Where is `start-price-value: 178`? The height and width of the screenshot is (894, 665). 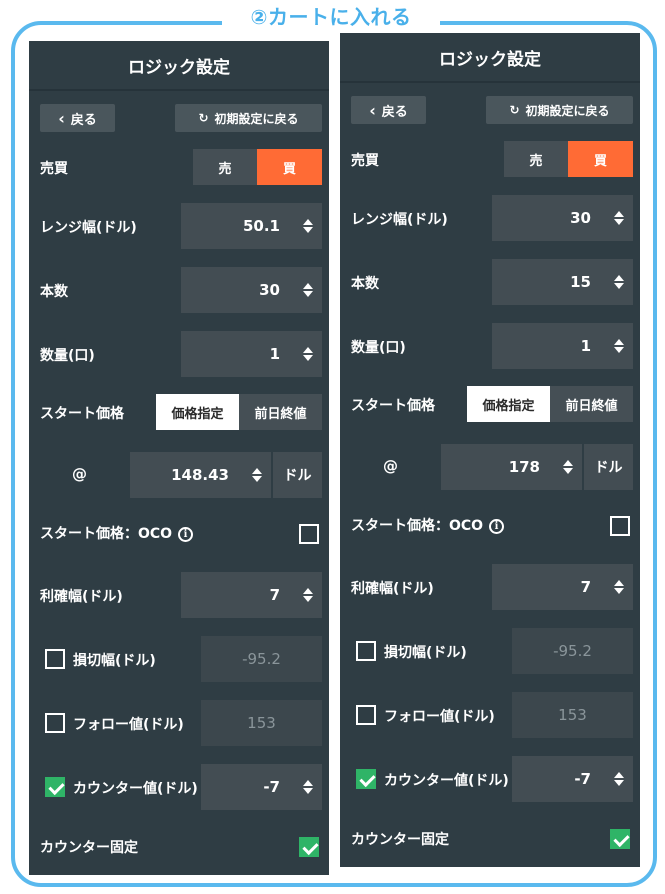
start-price-value: 178 is located at coordinates (497, 467).